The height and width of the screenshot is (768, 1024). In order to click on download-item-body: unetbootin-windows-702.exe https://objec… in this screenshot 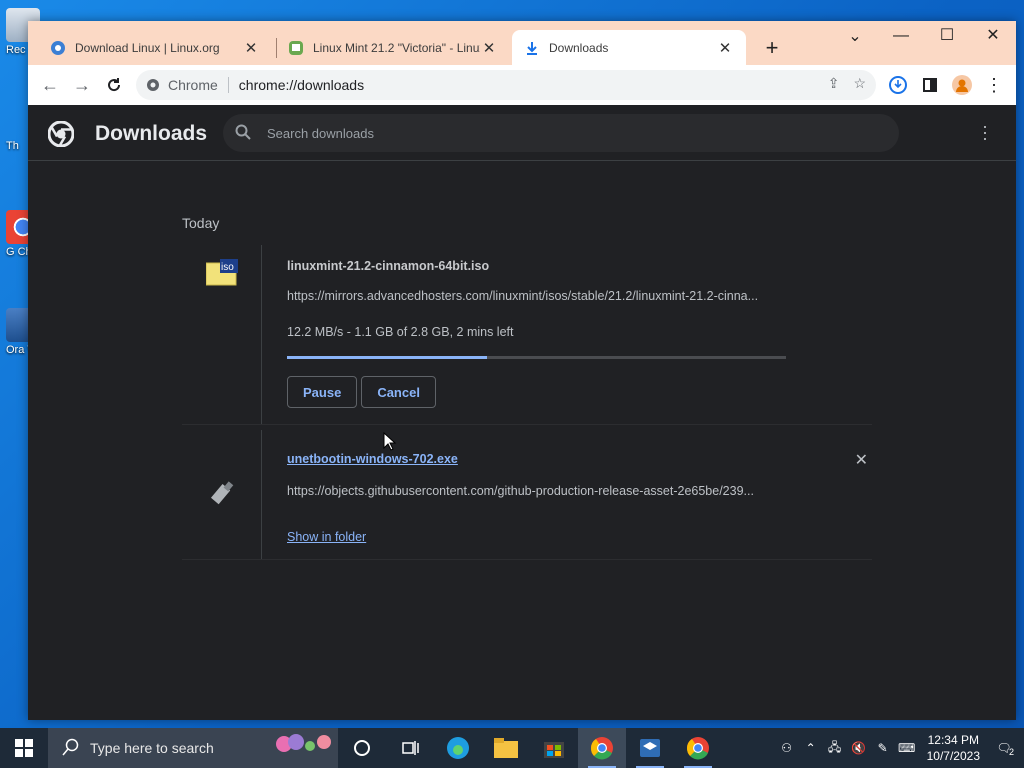, I will do `click(579, 488)`.